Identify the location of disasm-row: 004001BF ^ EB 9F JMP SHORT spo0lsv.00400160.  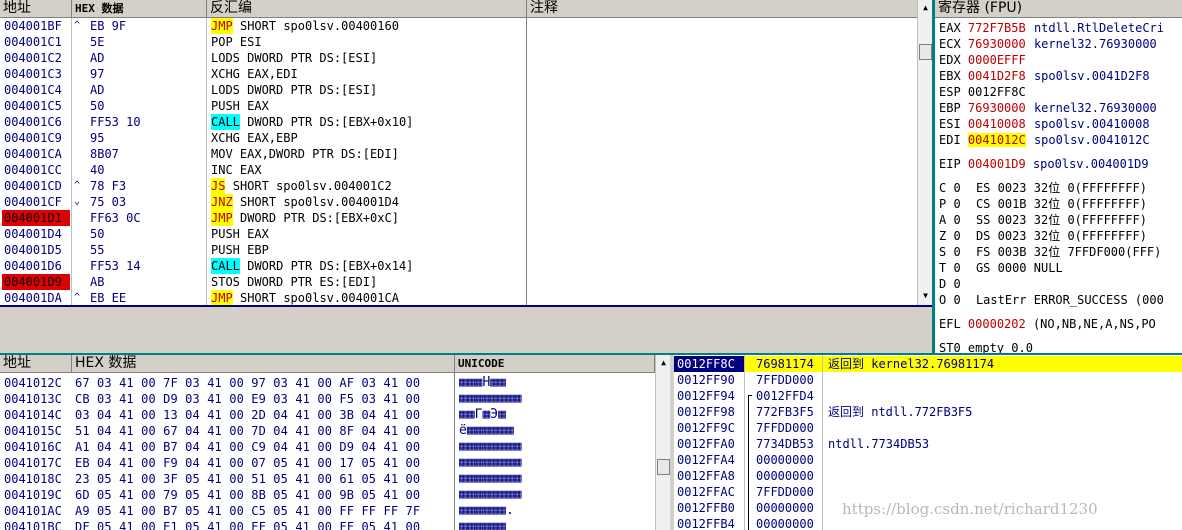
(458, 26).